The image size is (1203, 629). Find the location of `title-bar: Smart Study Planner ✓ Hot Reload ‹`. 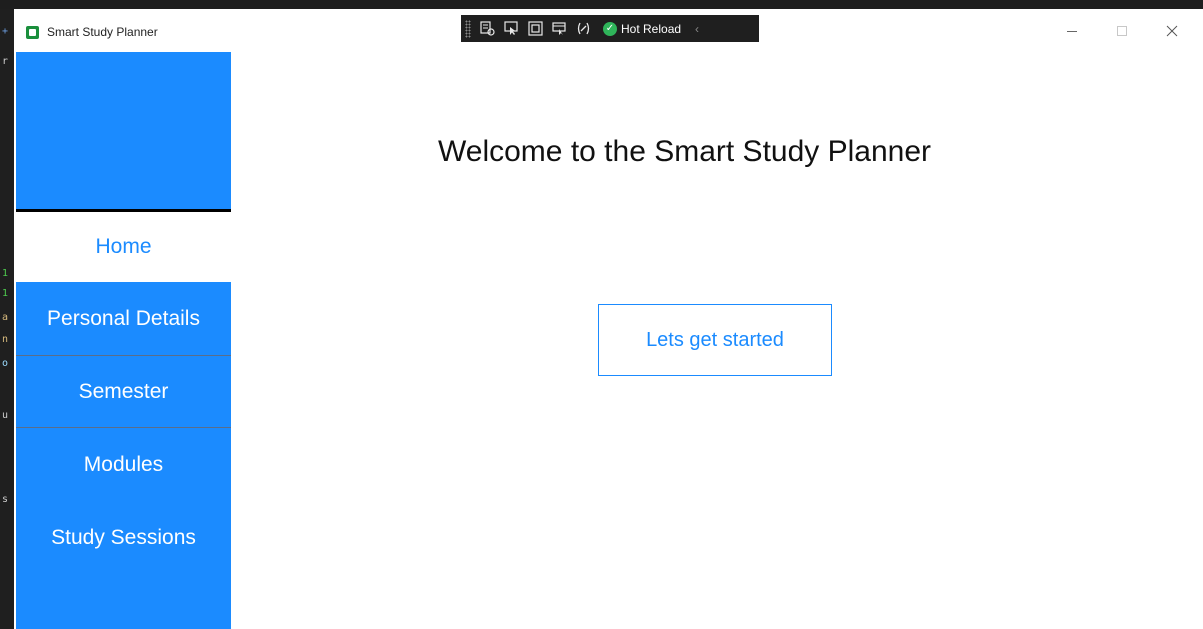

title-bar: Smart Study Planner ✓ Hot Reload ‹ is located at coordinates (608, 30).